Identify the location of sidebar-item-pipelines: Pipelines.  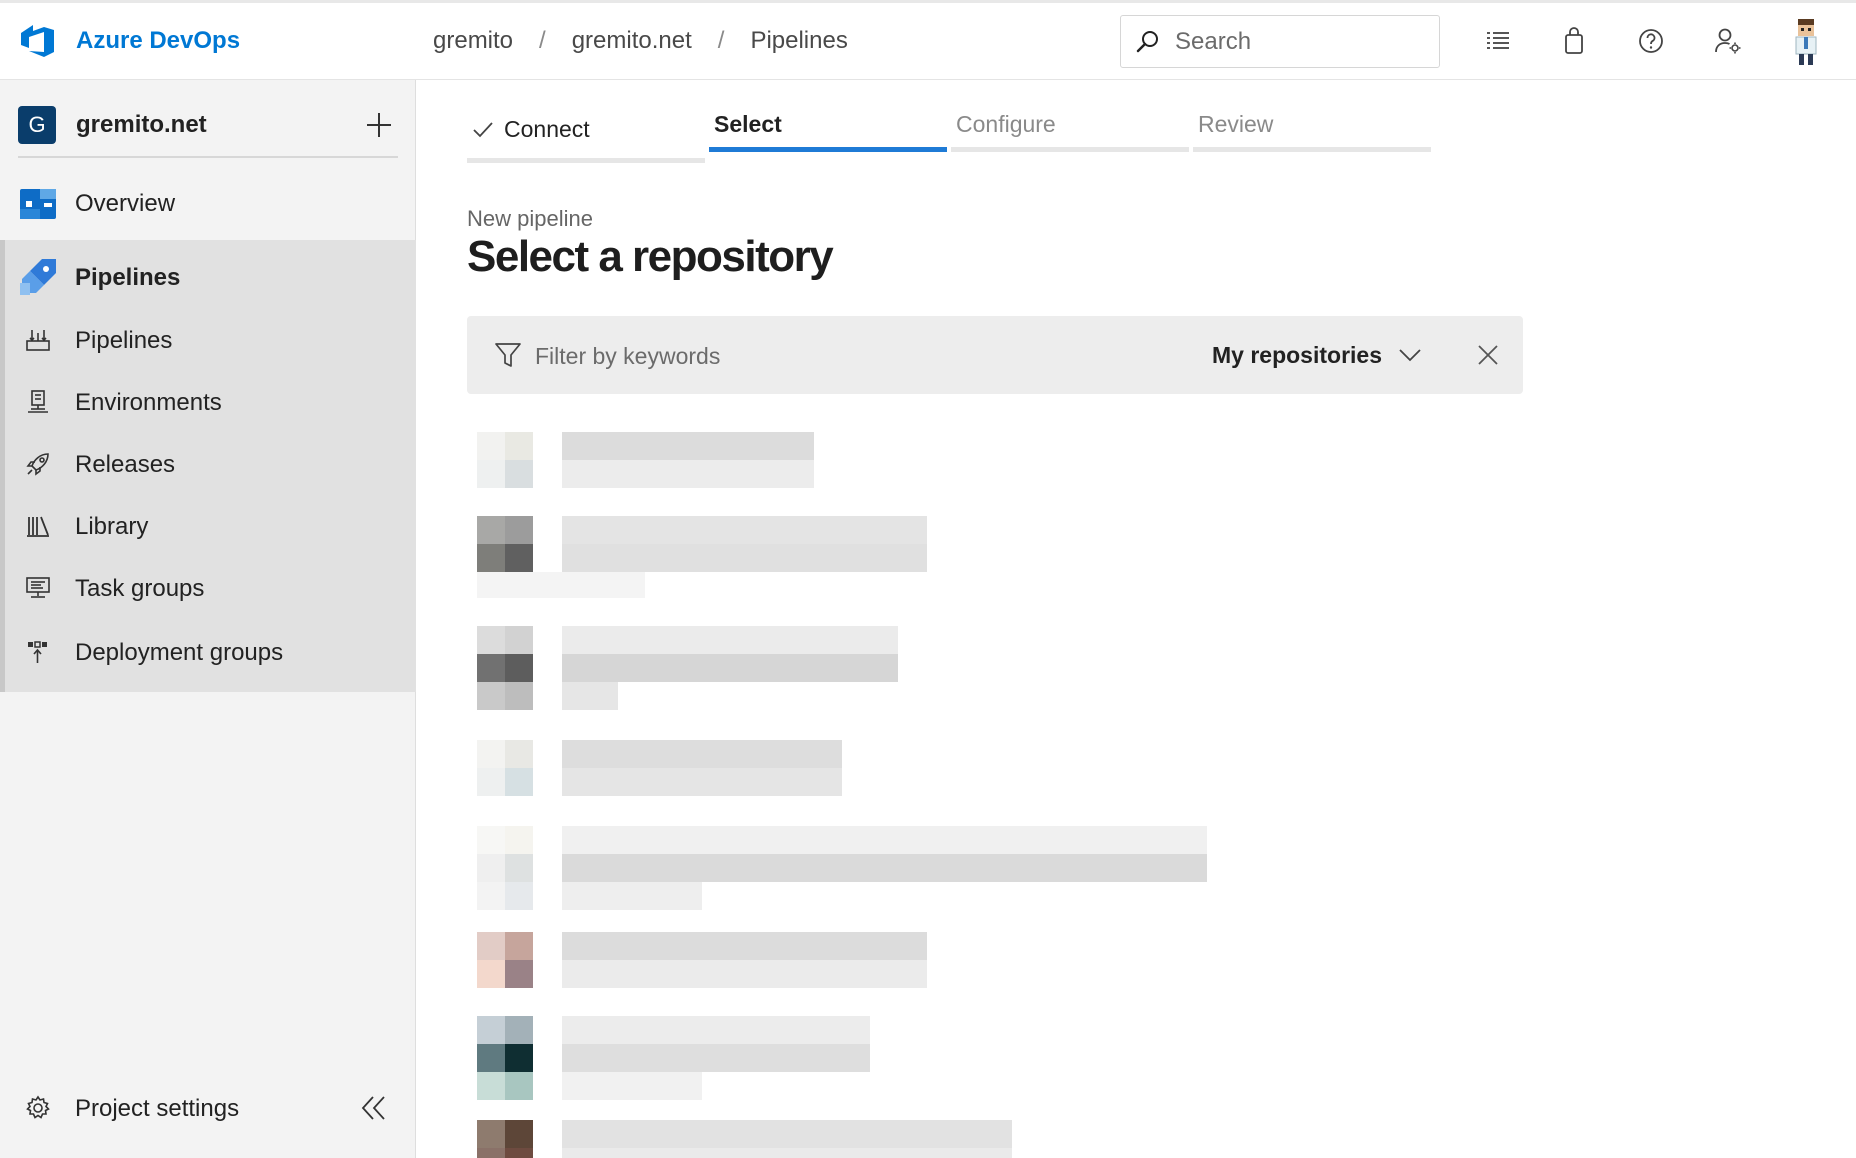
(208, 340).